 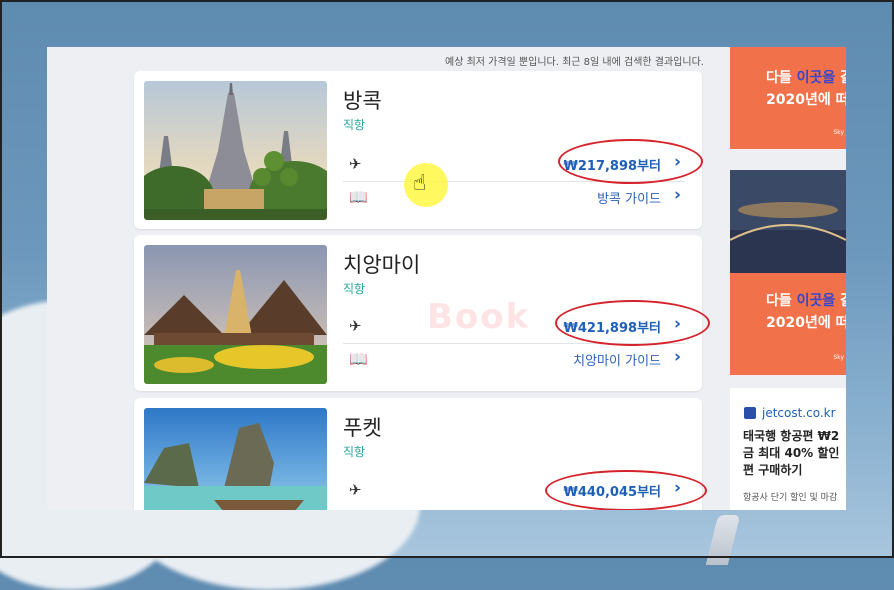 What do you see at coordinates (420, 183) in the screenshot?
I see `hand-cursor-icon: ☝` at bounding box center [420, 183].